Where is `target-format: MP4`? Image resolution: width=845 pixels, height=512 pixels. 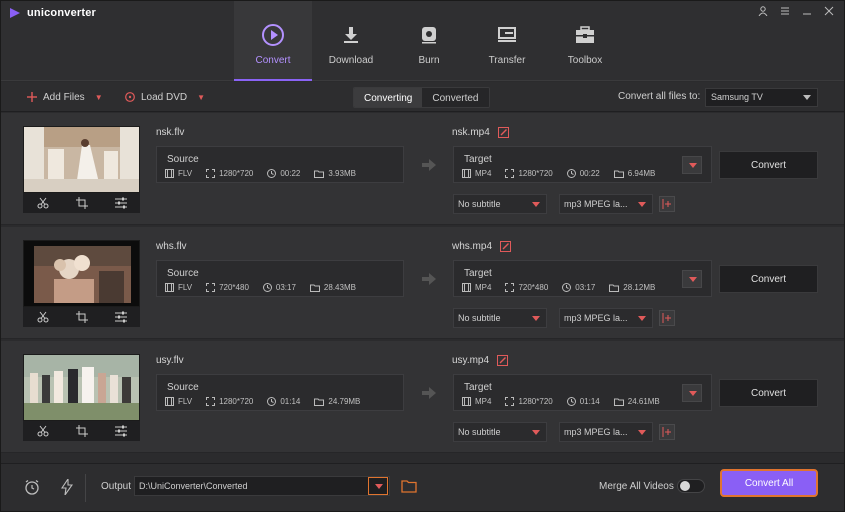 target-format: MP4 is located at coordinates (483, 401).